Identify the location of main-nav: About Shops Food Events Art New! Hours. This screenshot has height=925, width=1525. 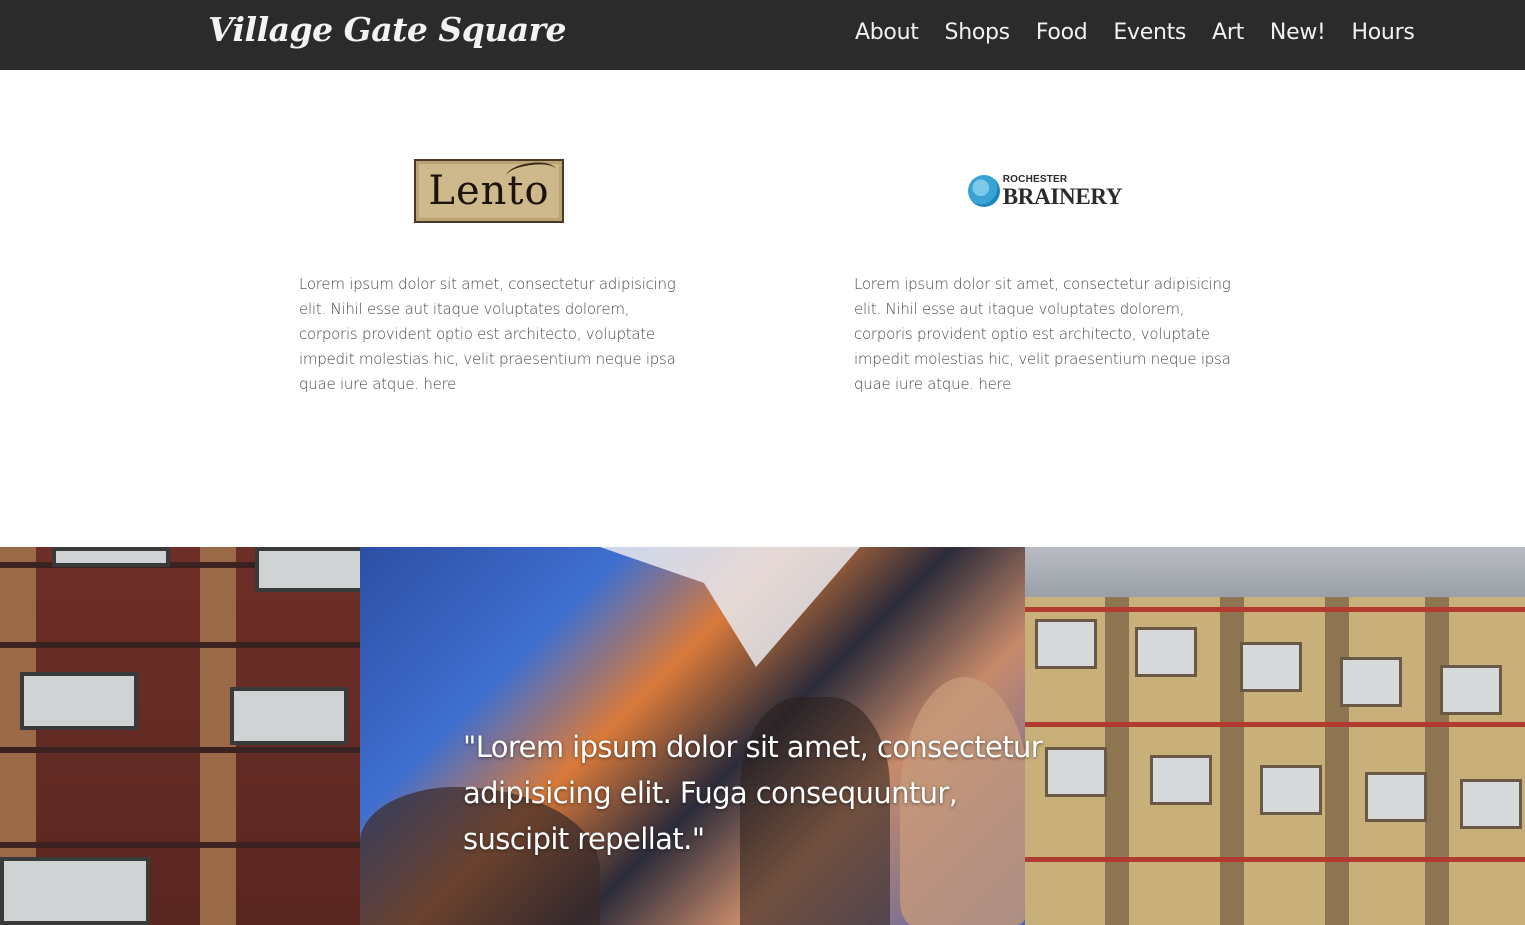
(1135, 32).